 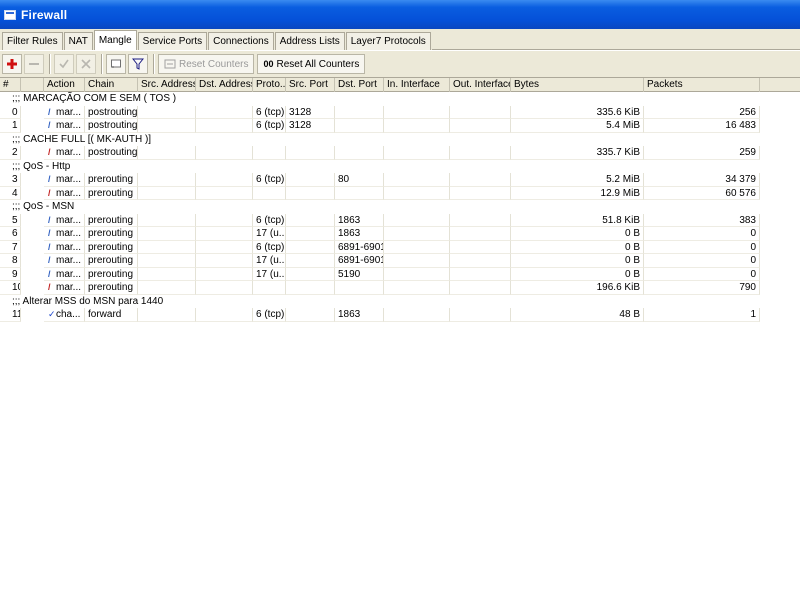 I want to click on comment-button, so click(x=116, y=64).